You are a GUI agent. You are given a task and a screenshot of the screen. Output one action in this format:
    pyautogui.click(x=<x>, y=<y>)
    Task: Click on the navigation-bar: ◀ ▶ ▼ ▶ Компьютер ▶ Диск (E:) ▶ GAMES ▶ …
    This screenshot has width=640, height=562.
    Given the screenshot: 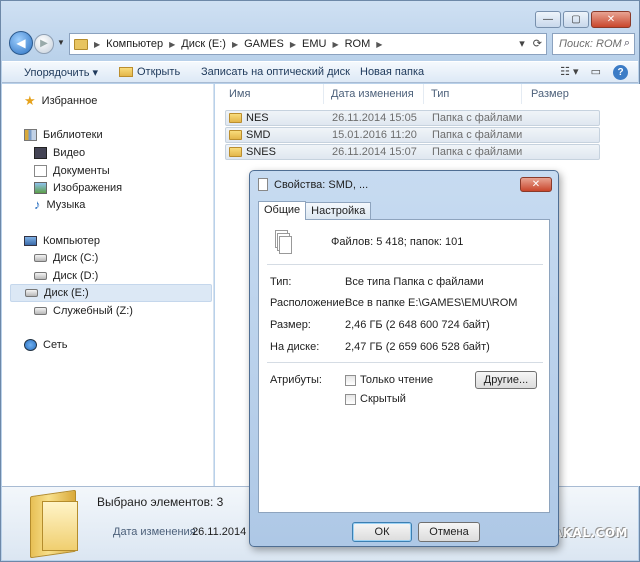 What is the action you would take?
    pyautogui.click(x=321, y=43)
    